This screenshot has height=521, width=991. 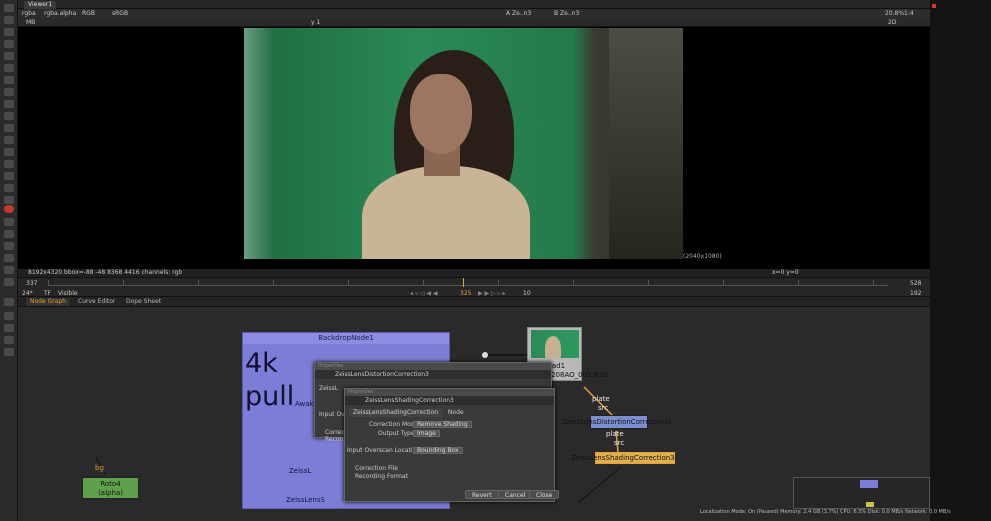 I want to click on pointer-tool-icon, so click(x=9, y=8).